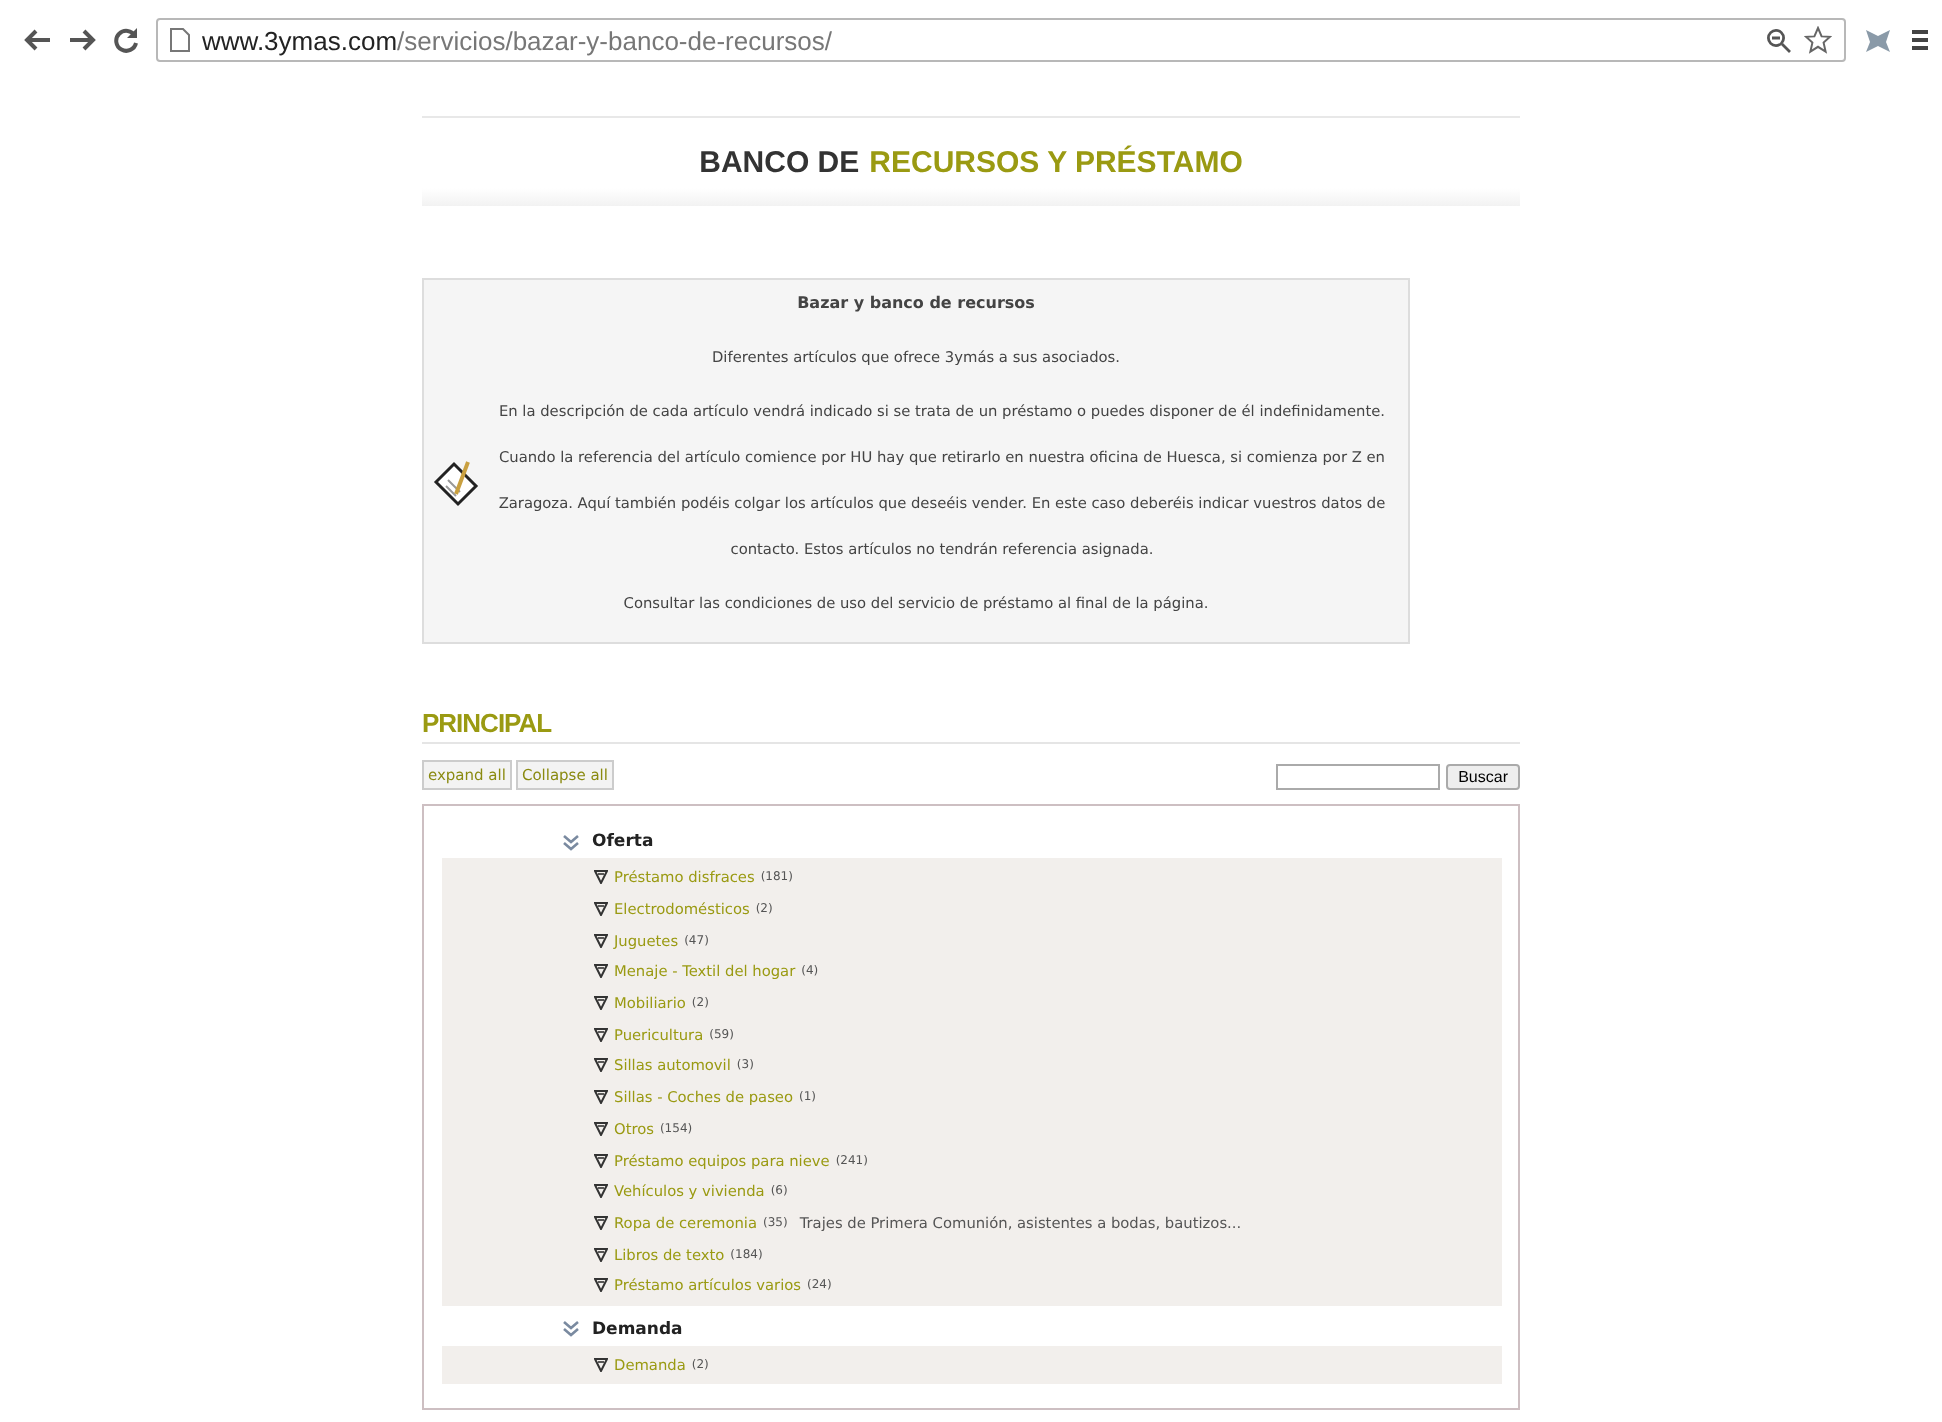  I want to click on reload-icon, so click(126, 40).